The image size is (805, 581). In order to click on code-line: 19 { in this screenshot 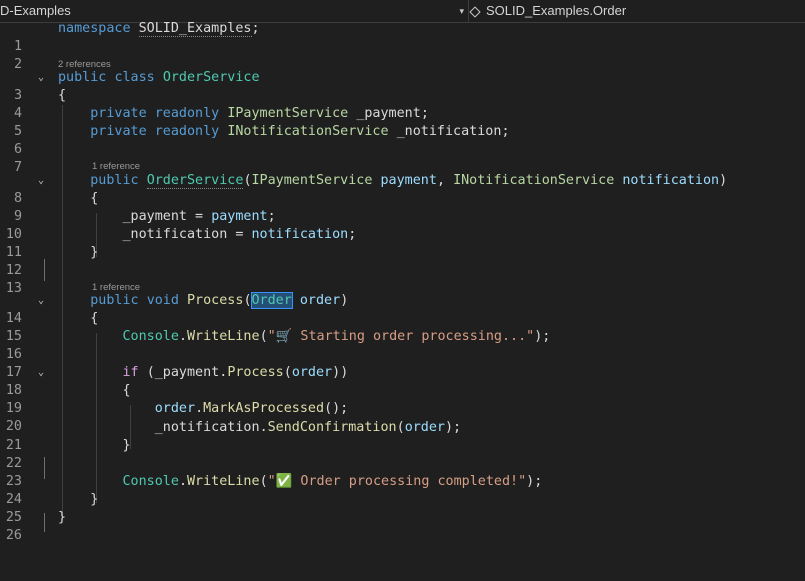, I will do `click(402, 399)`.